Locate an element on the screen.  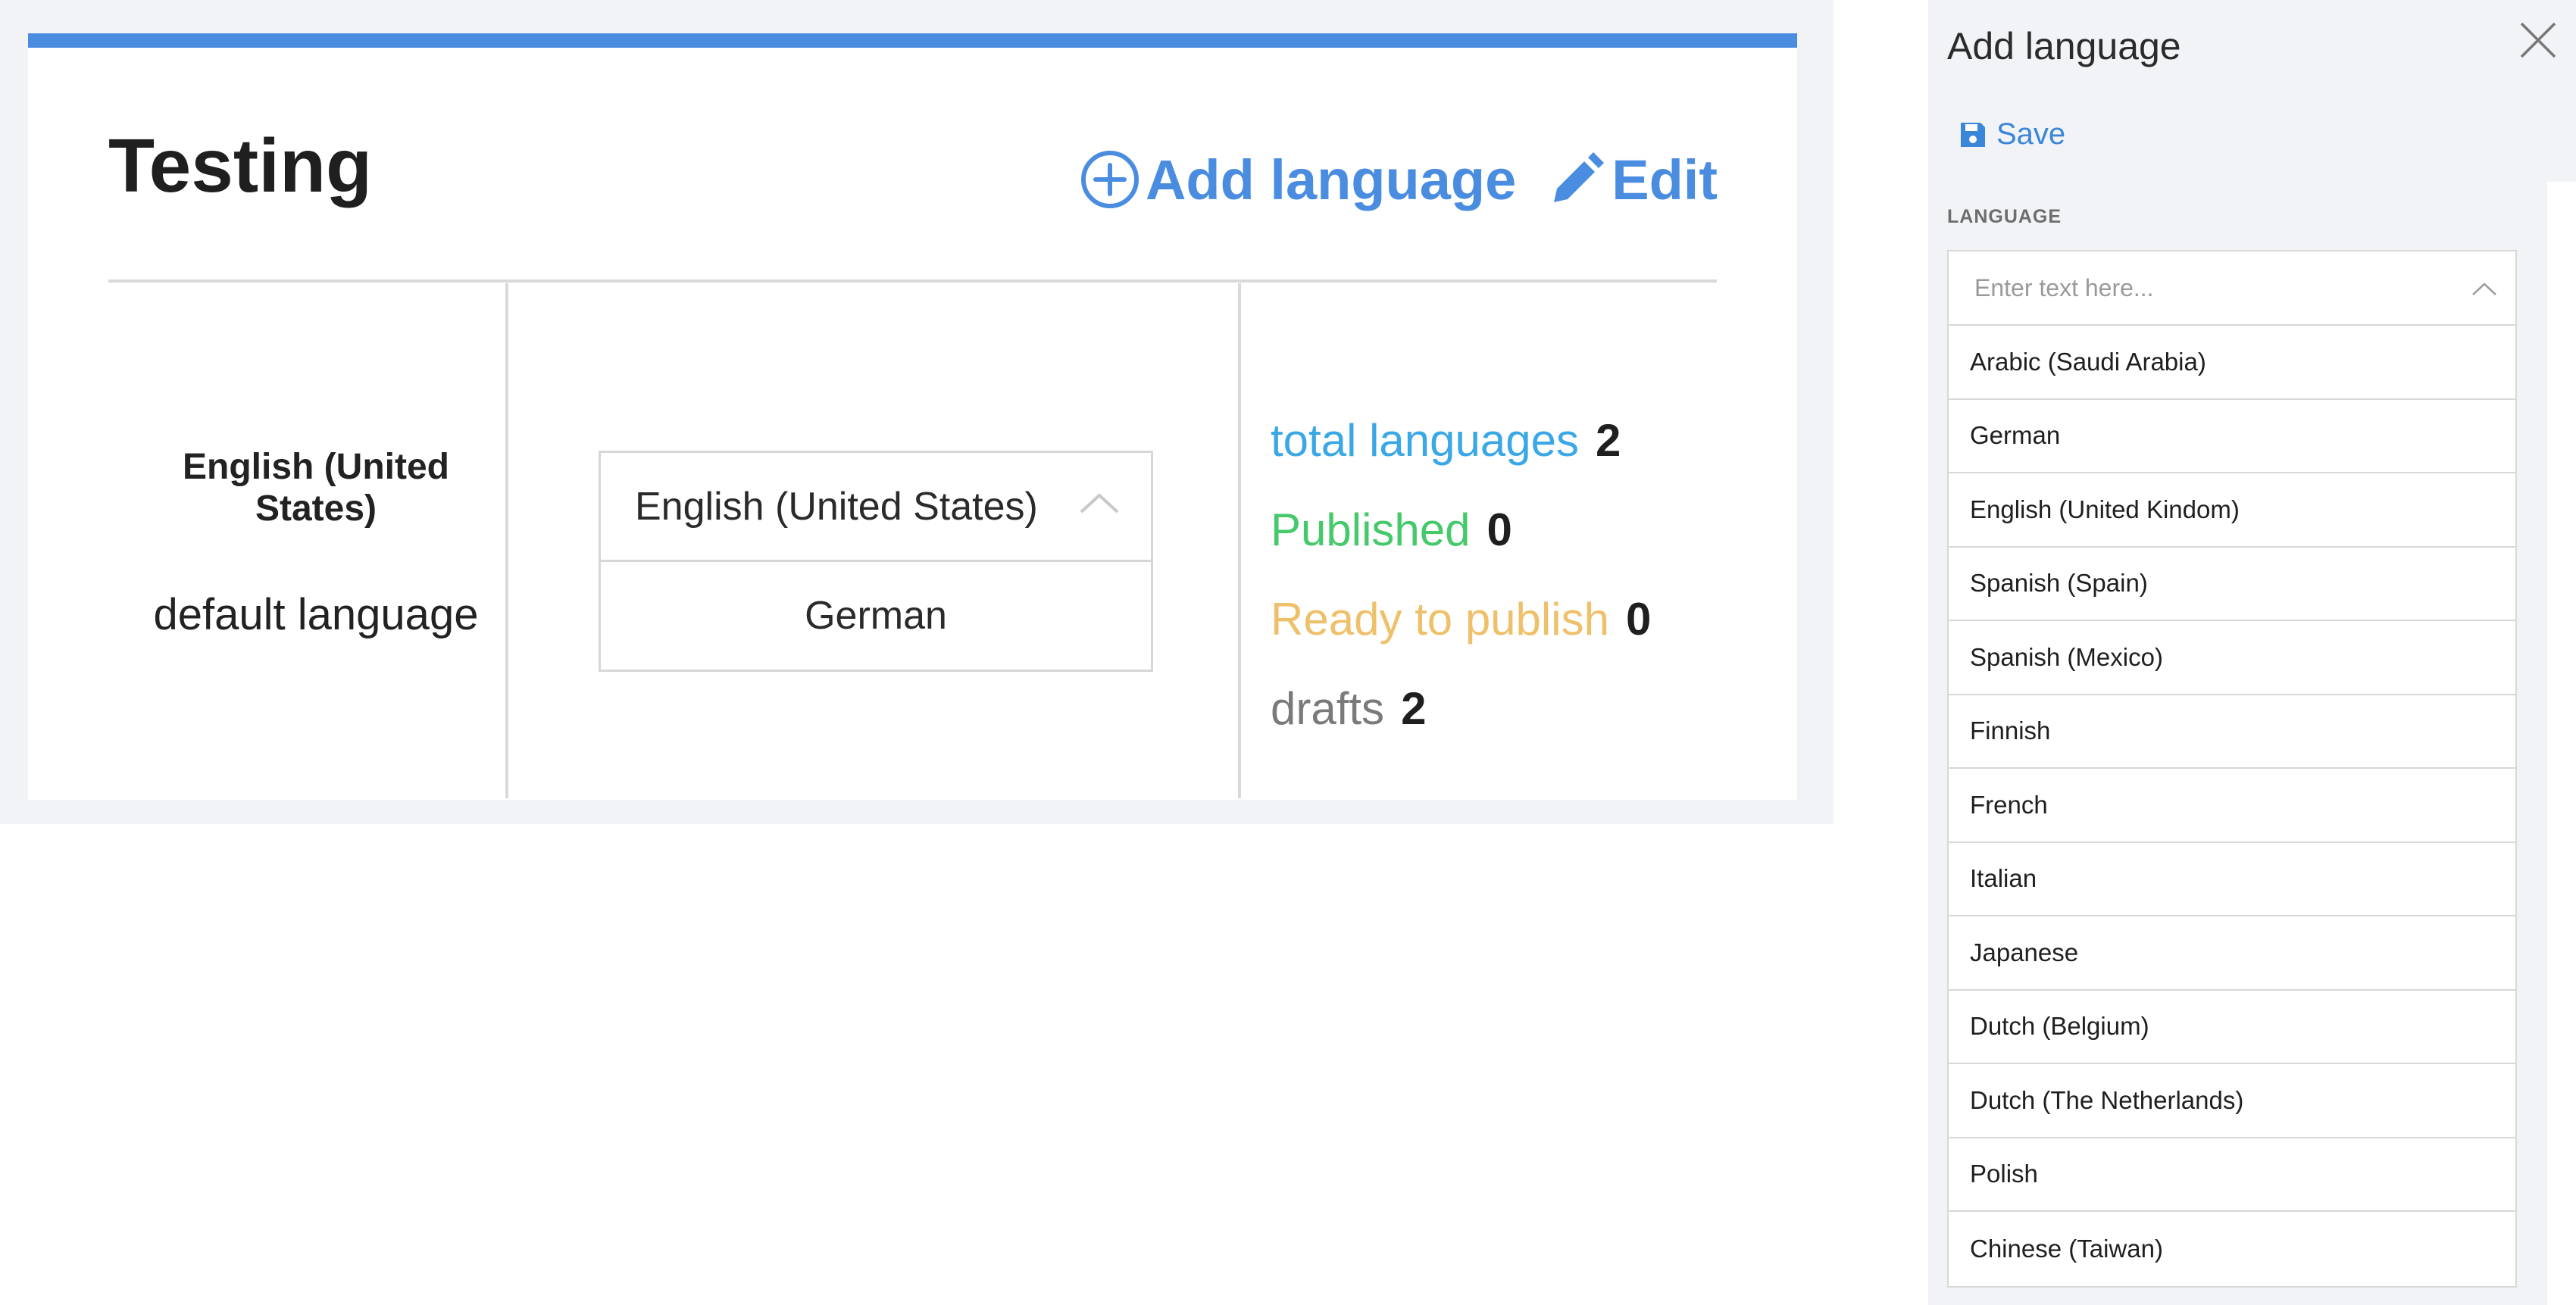
card-divider is located at coordinates (912, 281).